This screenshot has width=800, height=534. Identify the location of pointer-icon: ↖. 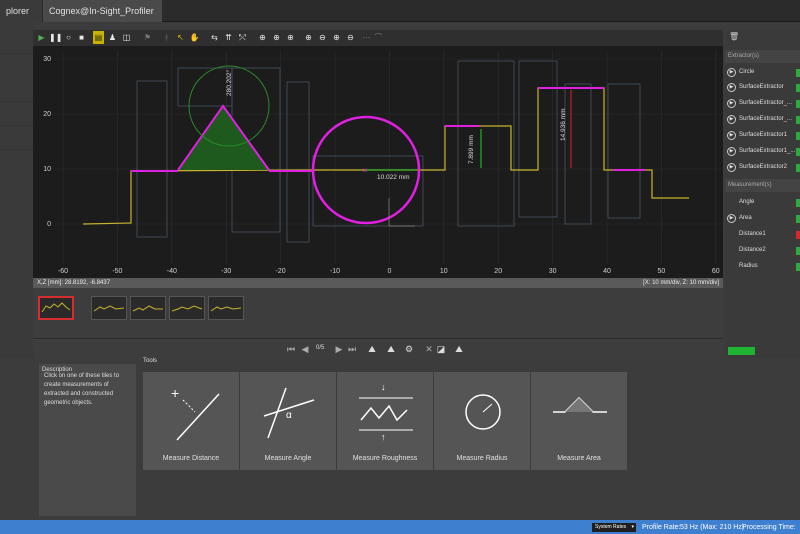
(180, 37).